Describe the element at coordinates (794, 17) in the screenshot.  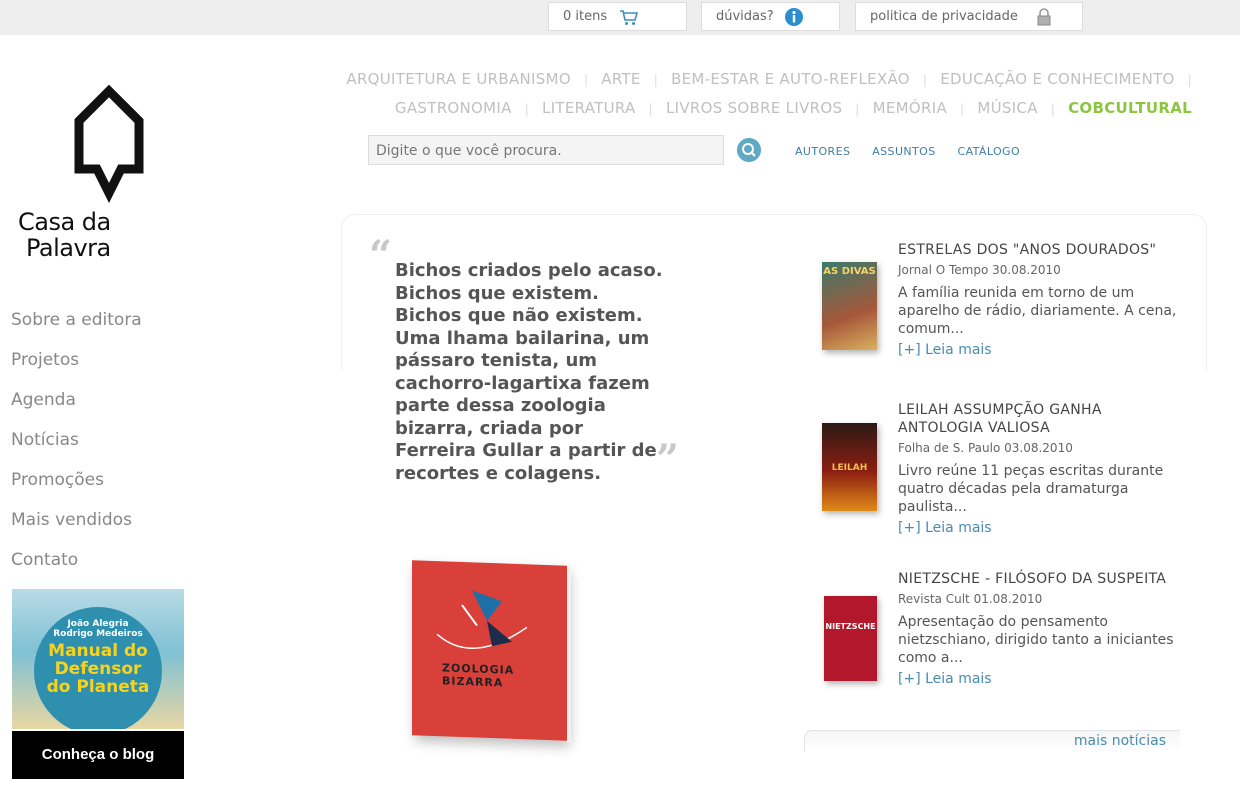
I see `info-icon` at that location.